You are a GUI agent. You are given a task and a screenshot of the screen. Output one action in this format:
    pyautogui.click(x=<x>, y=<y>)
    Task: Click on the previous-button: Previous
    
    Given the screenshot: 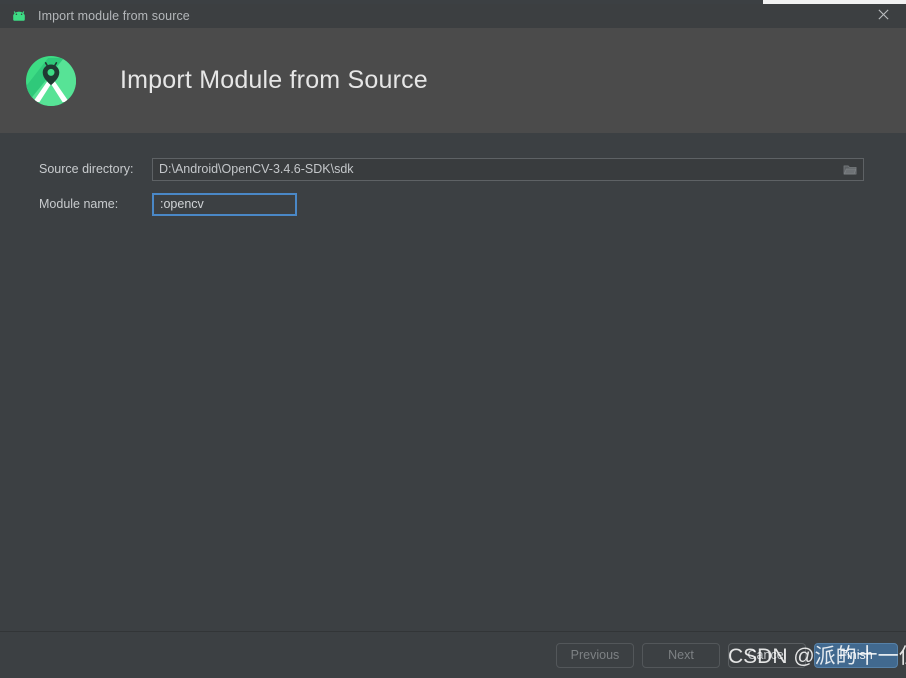 What is the action you would take?
    pyautogui.click(x=595, y=655)
    